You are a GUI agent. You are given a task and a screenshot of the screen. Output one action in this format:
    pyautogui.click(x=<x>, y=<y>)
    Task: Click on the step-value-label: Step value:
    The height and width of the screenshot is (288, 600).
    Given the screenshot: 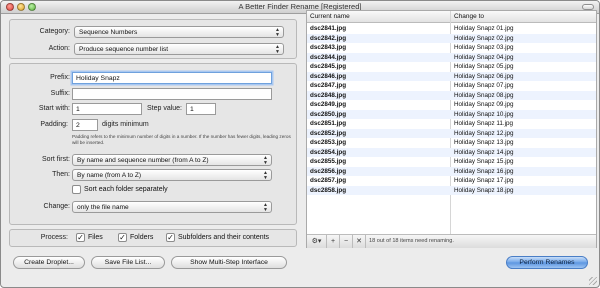 What is the action you would take?
    pyautogui.click(x=164, y=108)
    